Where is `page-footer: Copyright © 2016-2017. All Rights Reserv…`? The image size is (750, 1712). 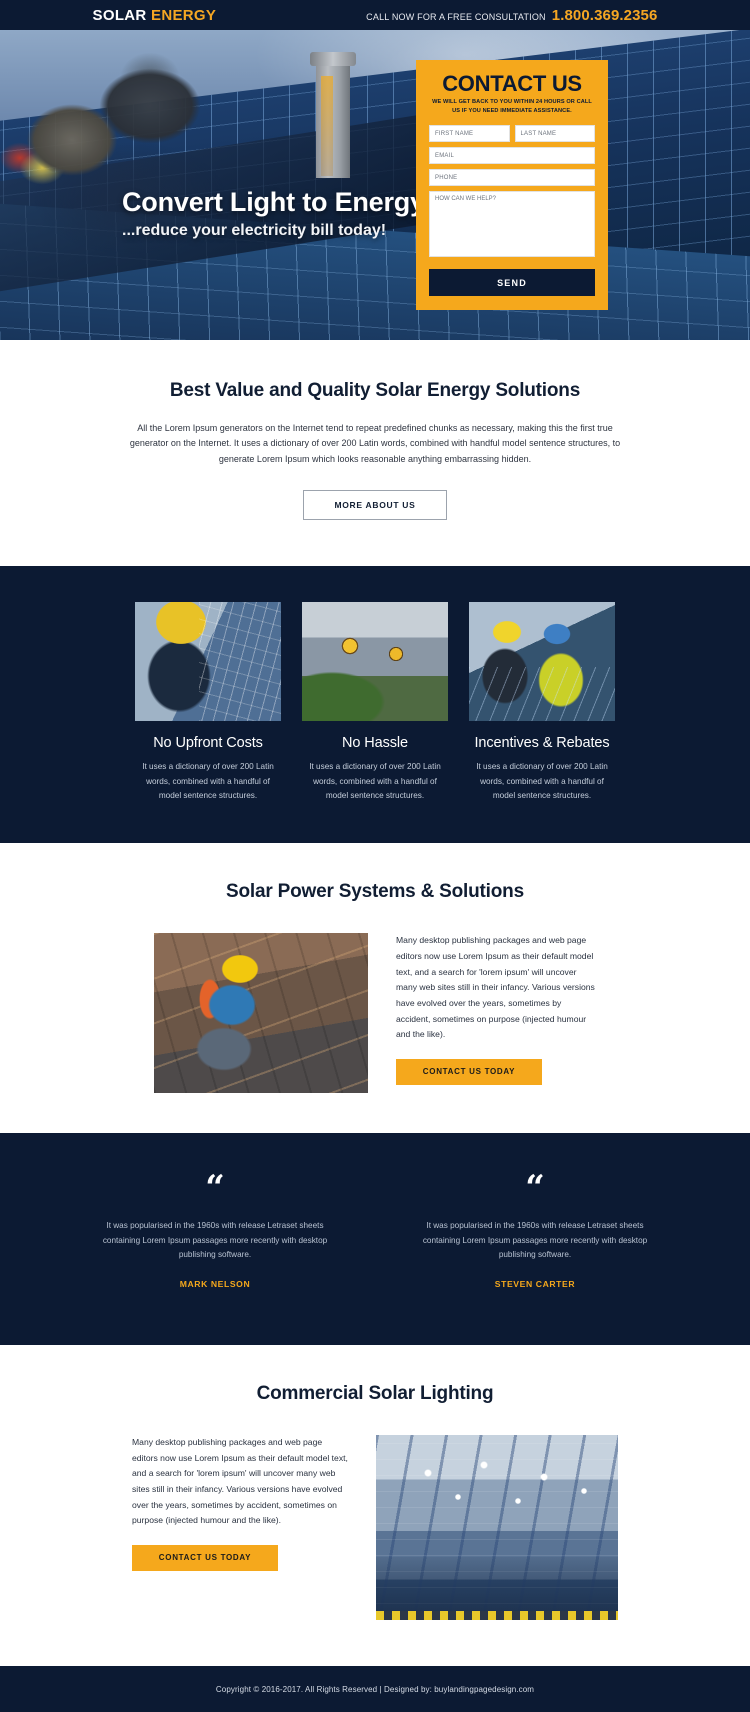 page-footer: Copyright © 2016-2017. All Rights Reserv… is located at coordinates (375, 1689).